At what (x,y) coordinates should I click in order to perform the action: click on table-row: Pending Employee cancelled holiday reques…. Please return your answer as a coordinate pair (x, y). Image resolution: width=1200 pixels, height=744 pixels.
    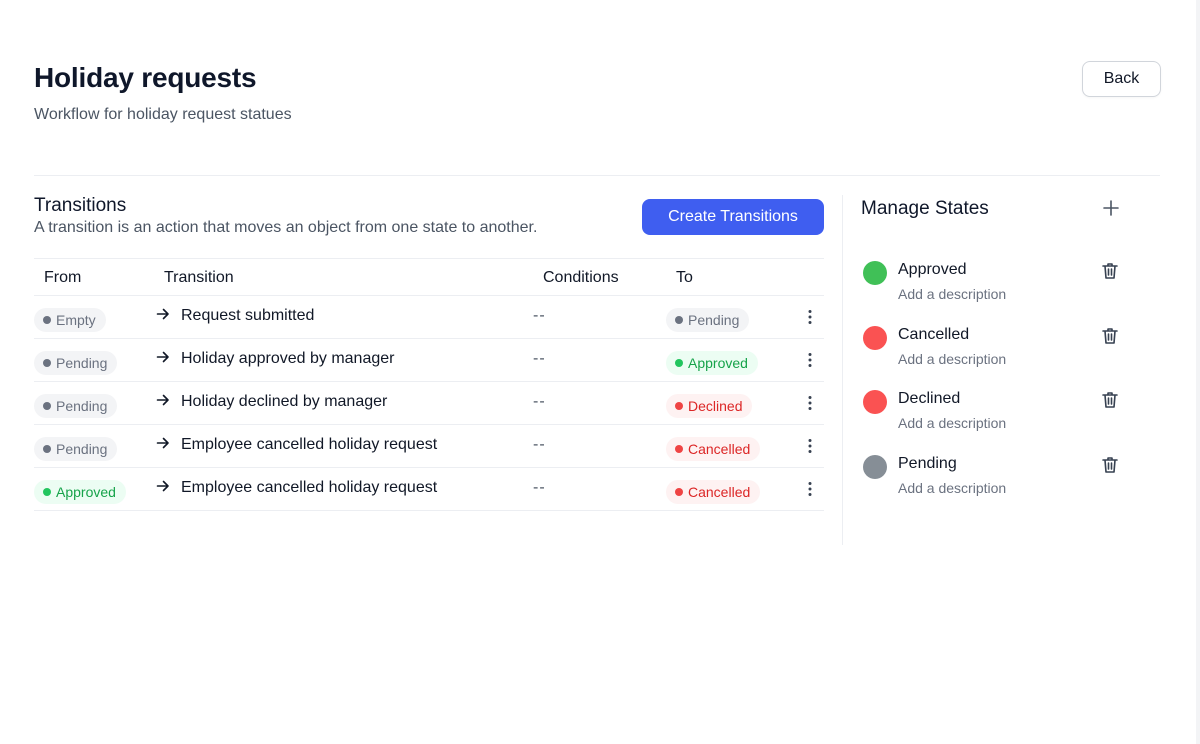
    Looking at the image, I should click on (429, 446).